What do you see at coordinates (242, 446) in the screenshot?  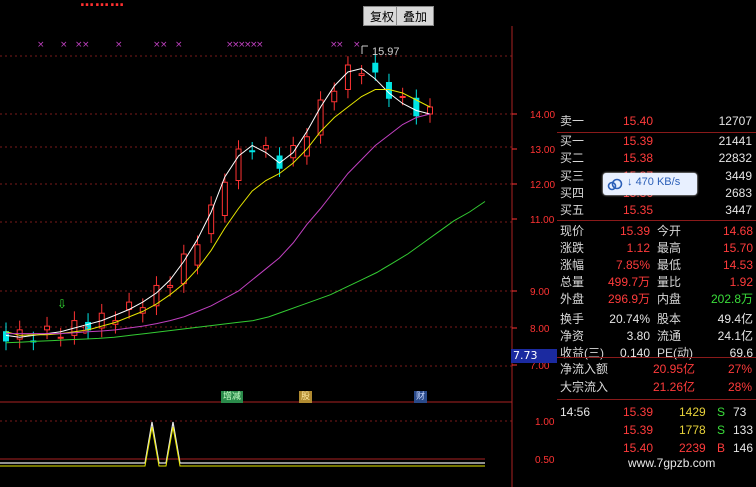 I see `indicator-line-yellow` at bounding box center [242, 446].